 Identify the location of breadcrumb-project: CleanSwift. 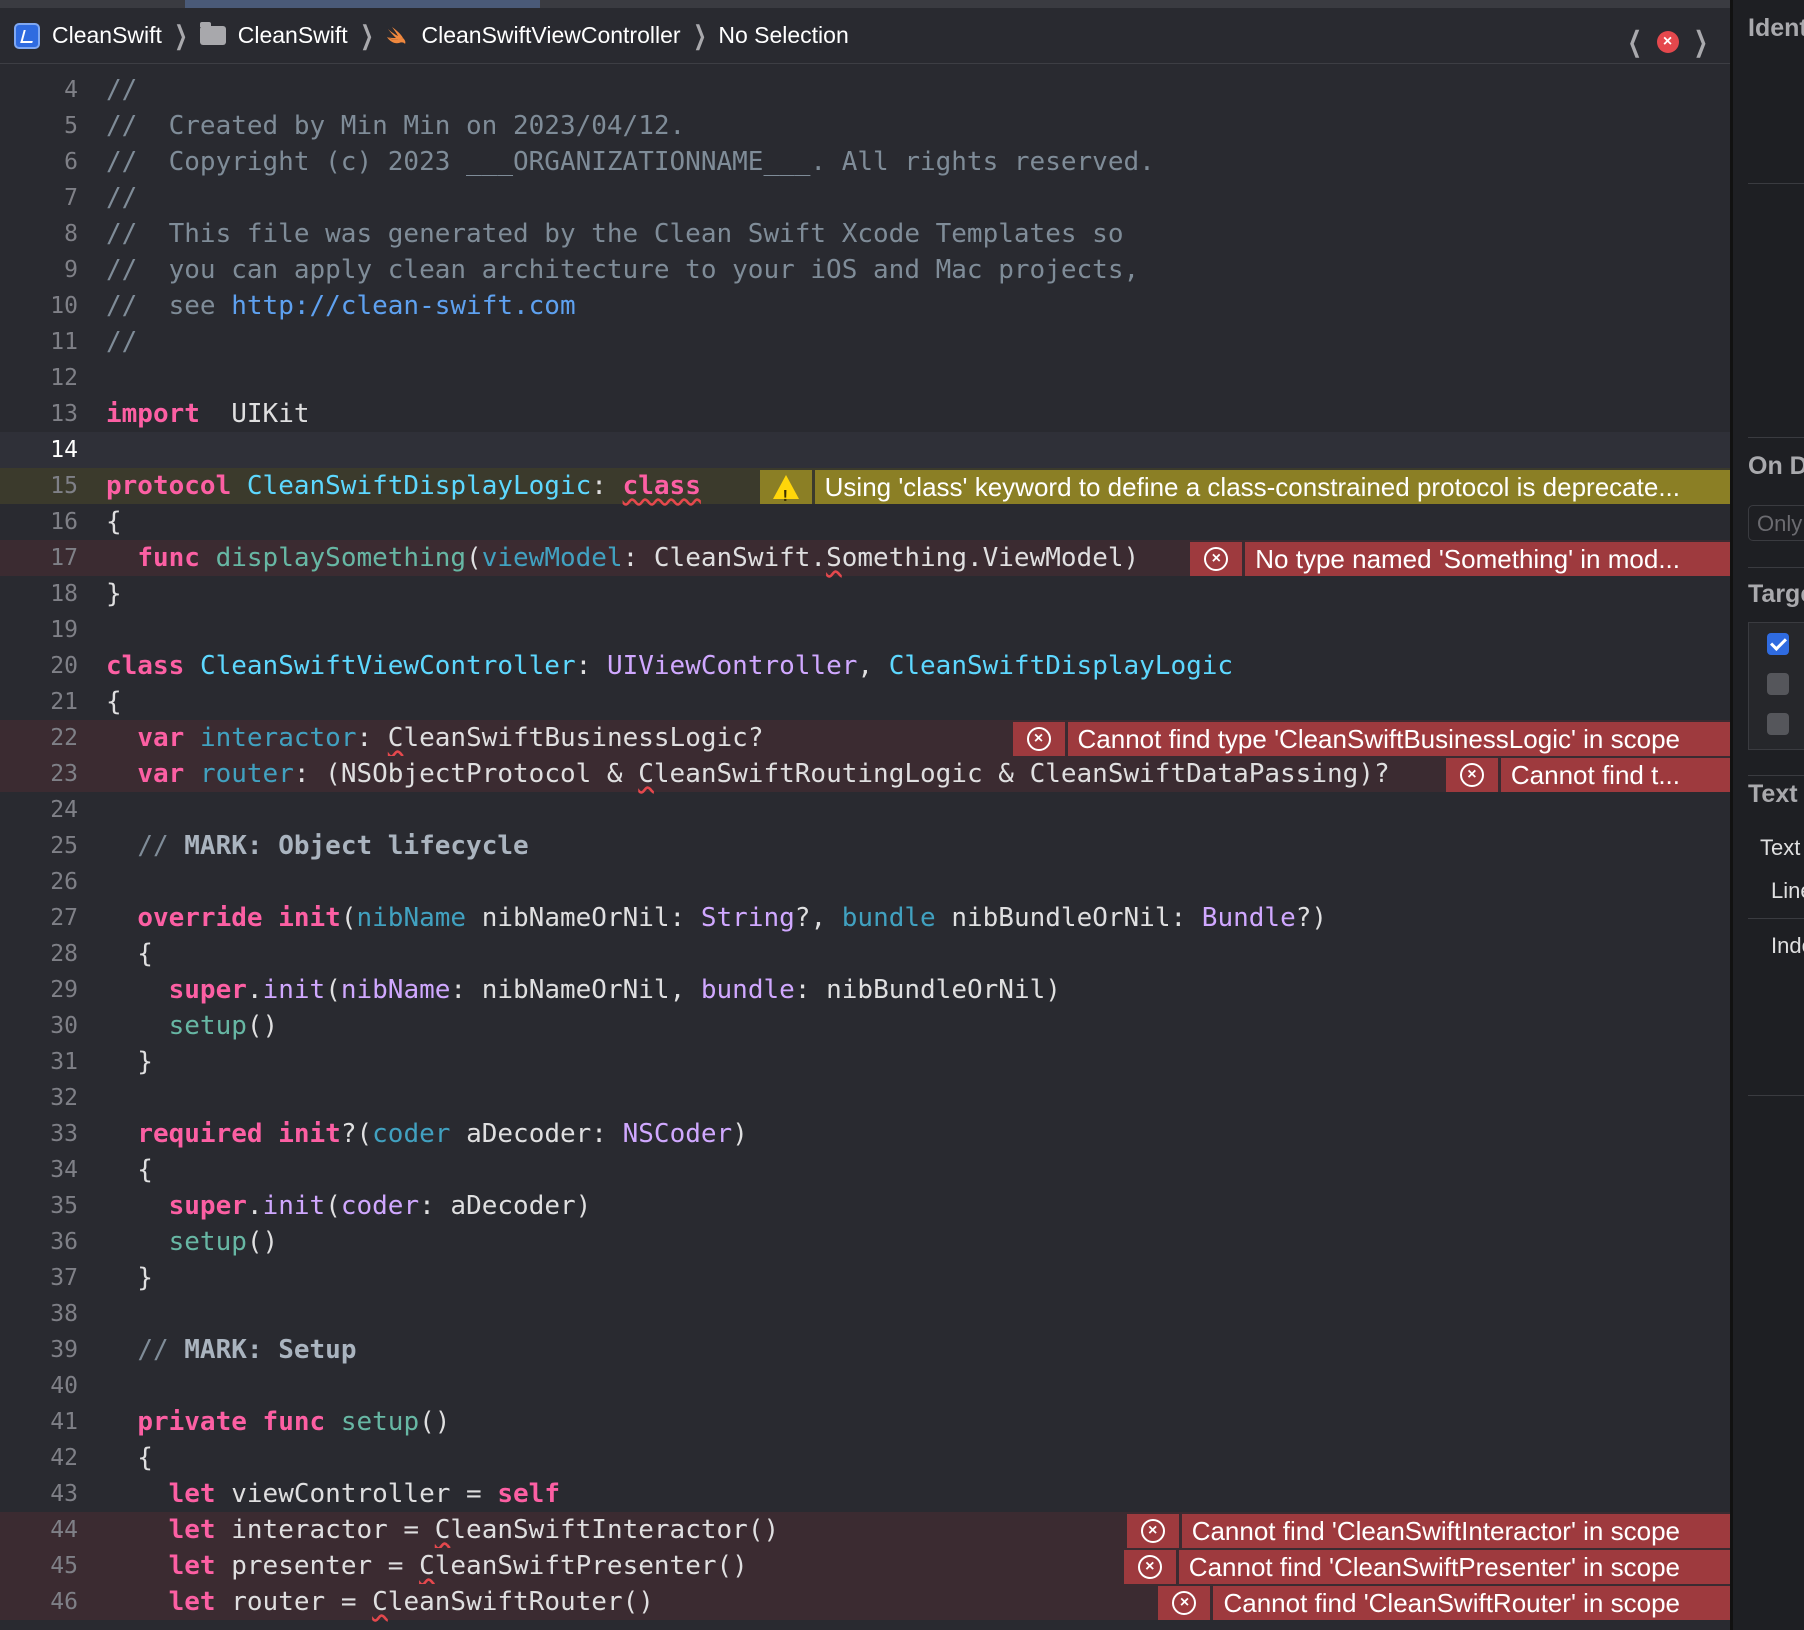
(88, 35).